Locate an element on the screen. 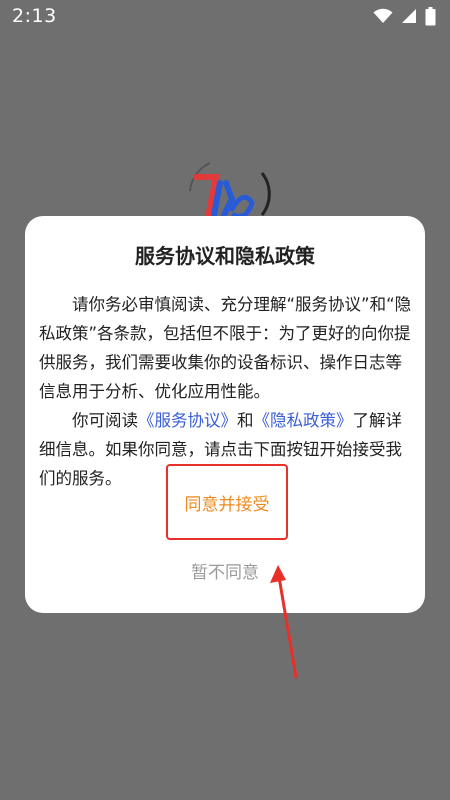 The width and height of the screenshot is (450, 800). wifi-icon is located at coordinates (383, 16).